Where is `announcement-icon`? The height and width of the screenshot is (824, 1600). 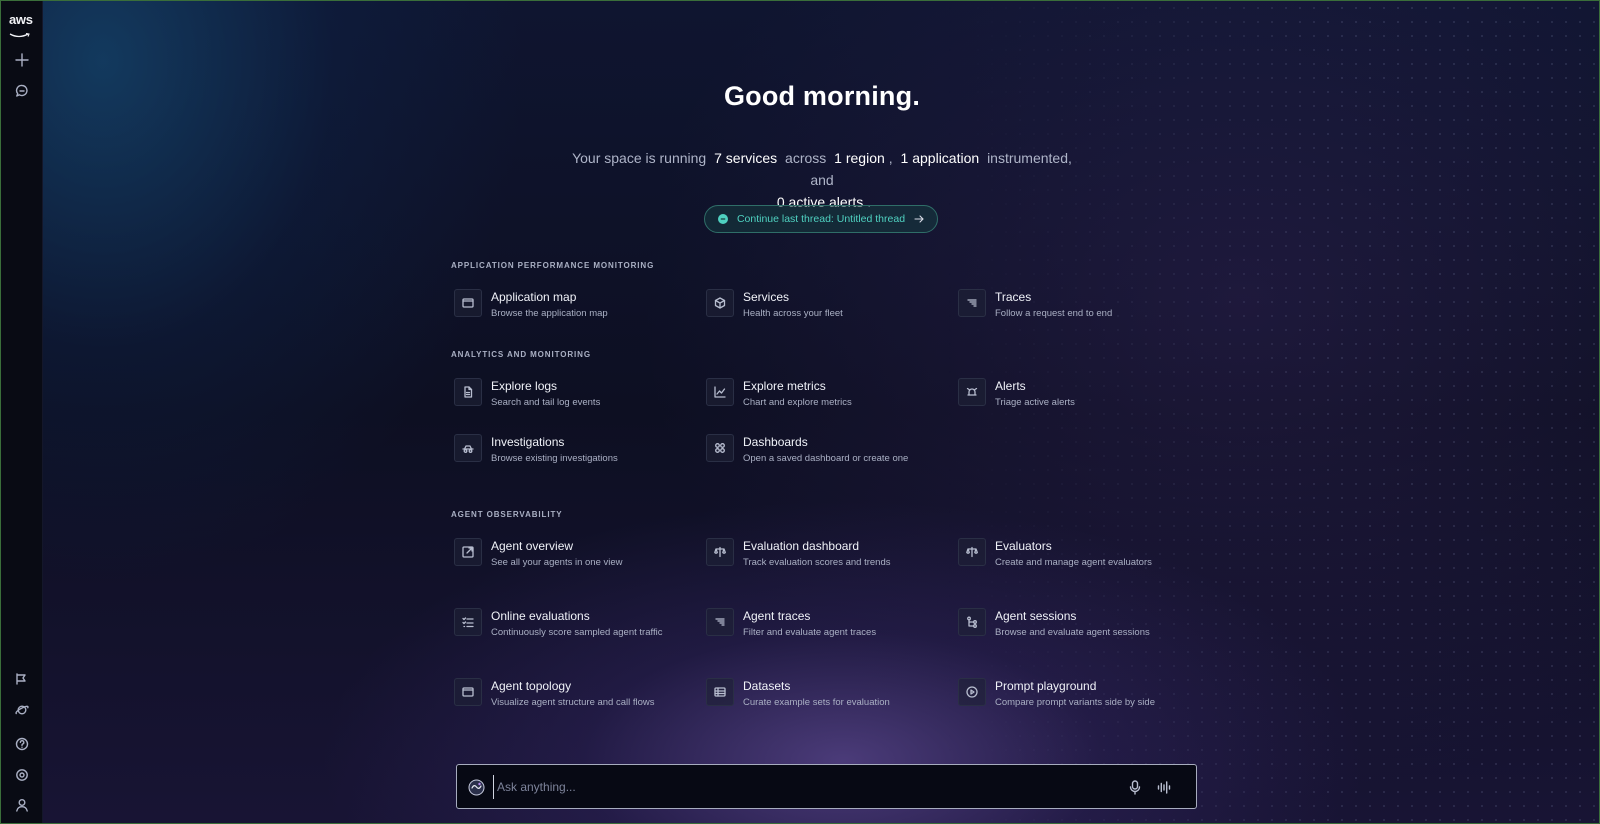
announcement-icon is located at coordinates (21, 679).